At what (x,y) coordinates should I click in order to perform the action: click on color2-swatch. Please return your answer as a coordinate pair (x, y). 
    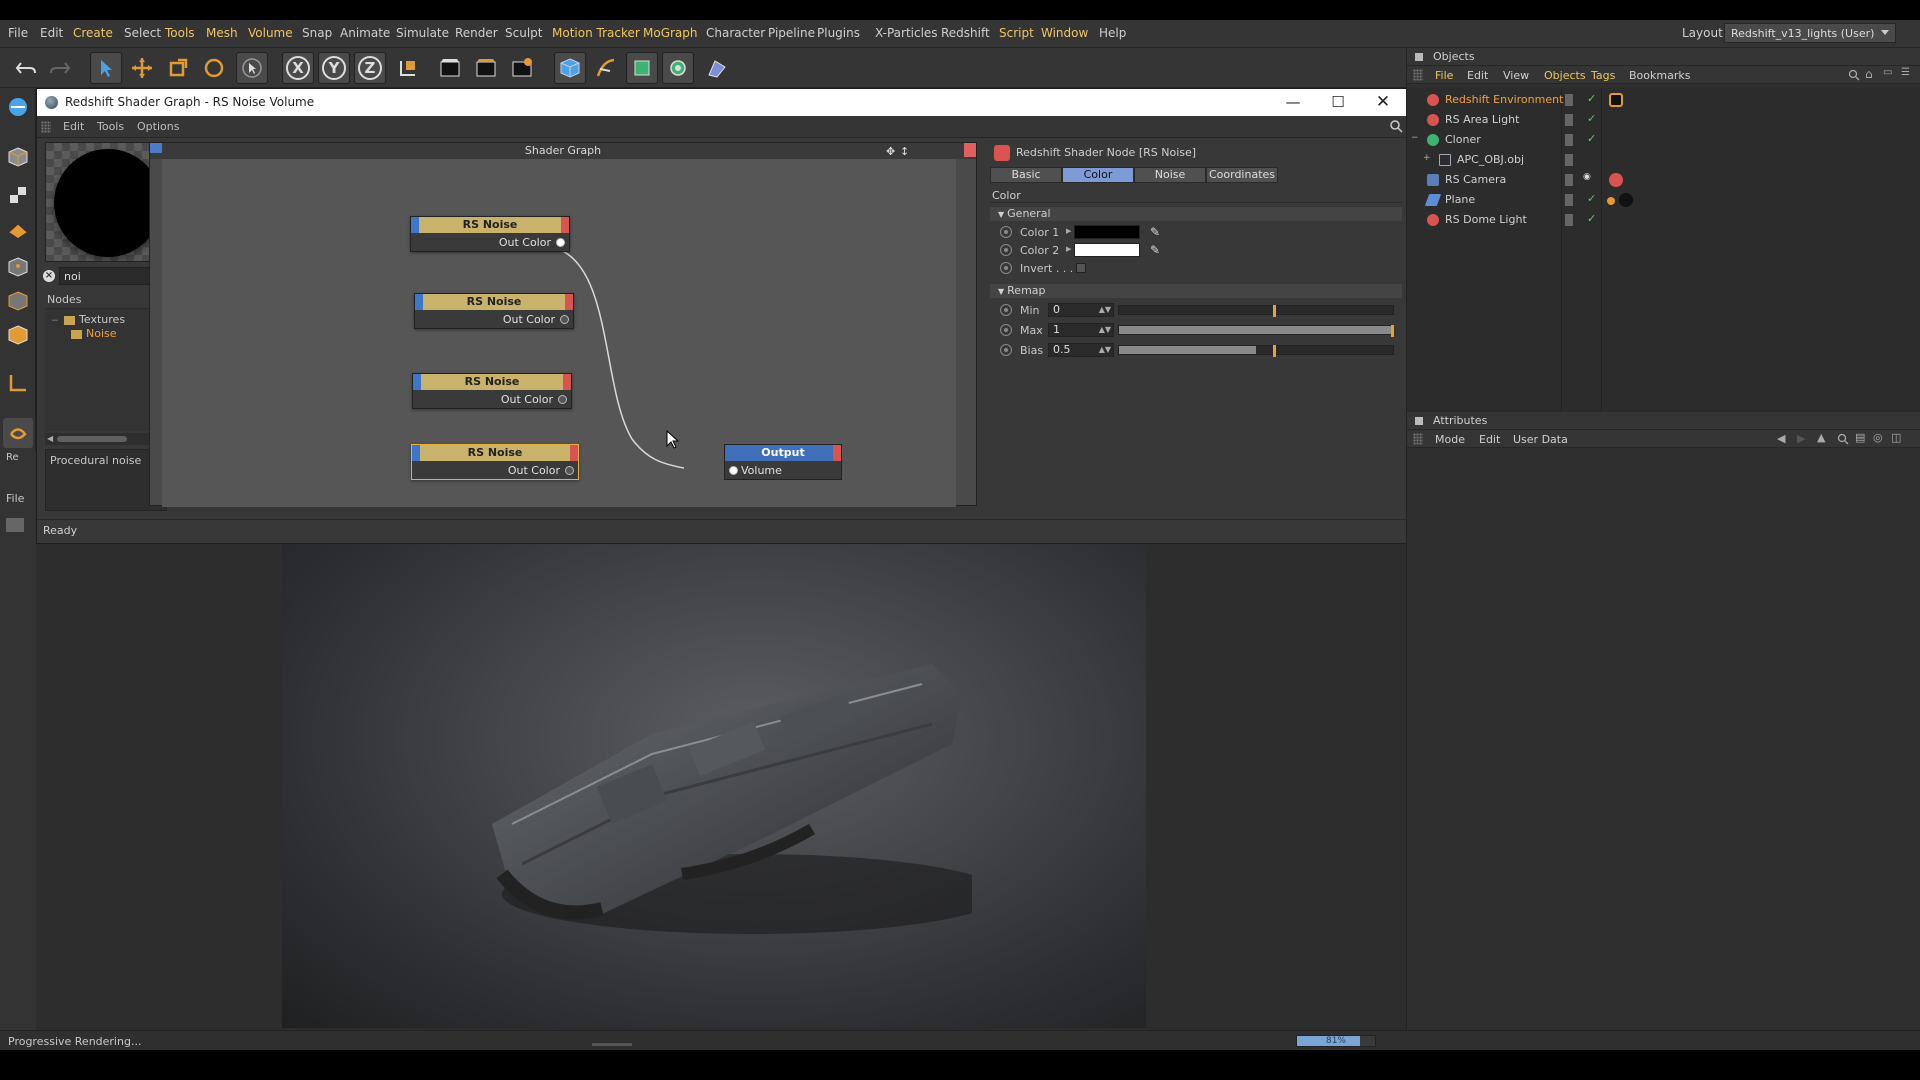
    Looking at the image, I should click on (1107, 250).